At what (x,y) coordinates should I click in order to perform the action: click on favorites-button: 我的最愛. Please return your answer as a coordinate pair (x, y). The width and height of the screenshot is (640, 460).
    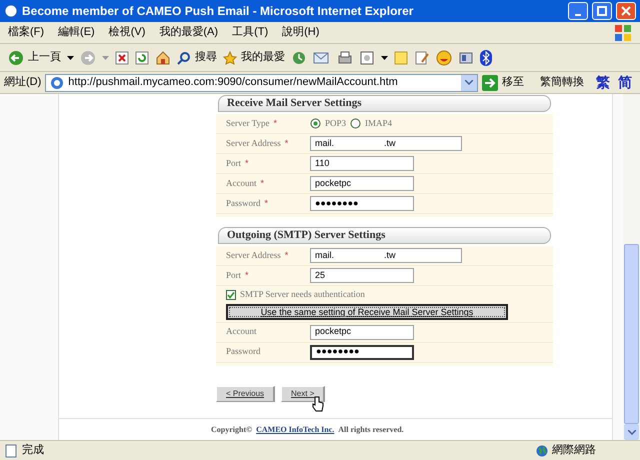
    Looking at the image, I should click on (263, 57).